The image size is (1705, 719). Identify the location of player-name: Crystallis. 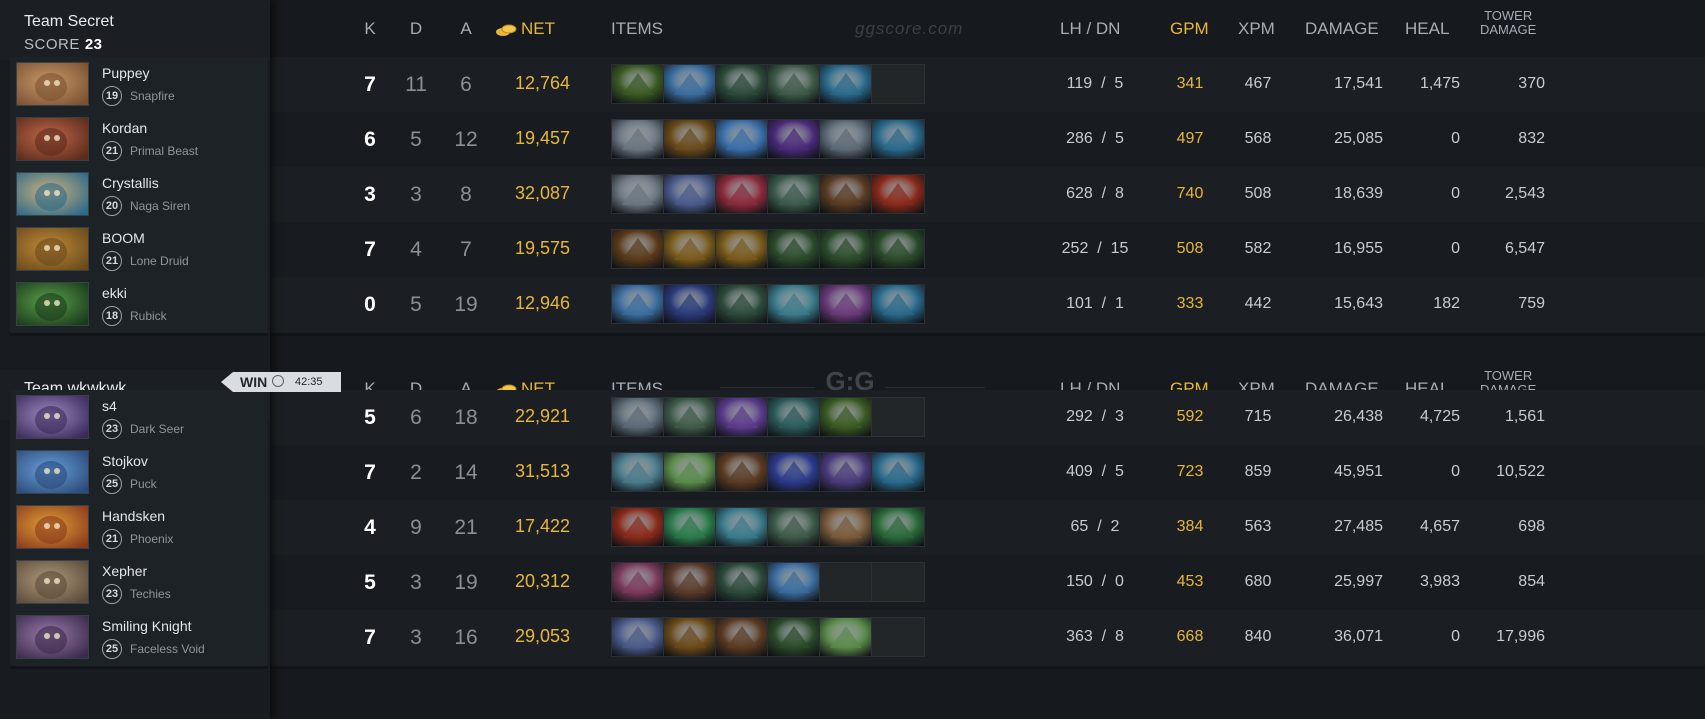
(130, 183).